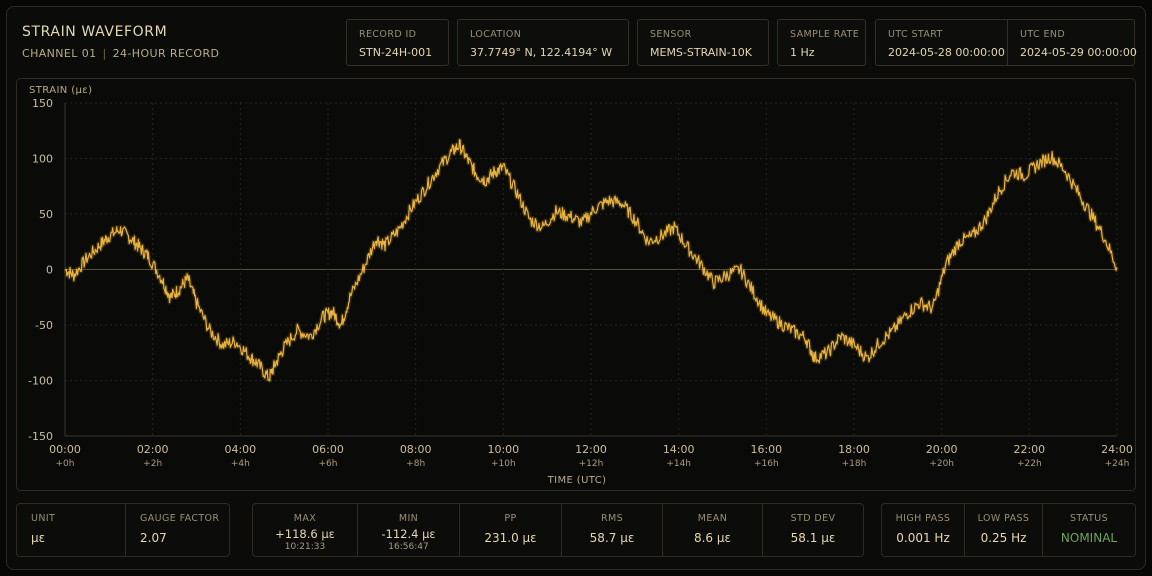 The height and width of the screenshot is (576, 1152). Describe the element at coordinates (712, 518) in the screenshot. I see `stat-label: MEAN` at that location.